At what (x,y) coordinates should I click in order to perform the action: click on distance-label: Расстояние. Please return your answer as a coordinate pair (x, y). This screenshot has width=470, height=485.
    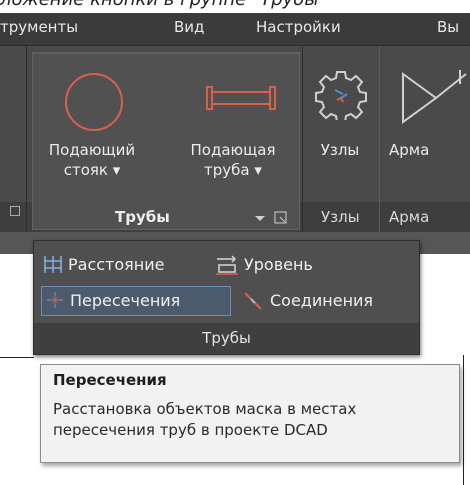
    Looking at the image, I should click on (116, 264).